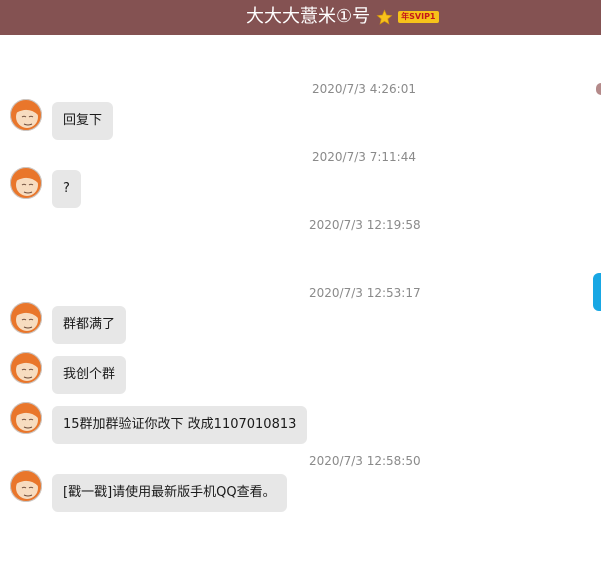 The image size is (601, 563). What do you see at coordinates (89, 375) in the screenshot?
I see `message-bubble: 我创个群` at bounding box center [89, 375].